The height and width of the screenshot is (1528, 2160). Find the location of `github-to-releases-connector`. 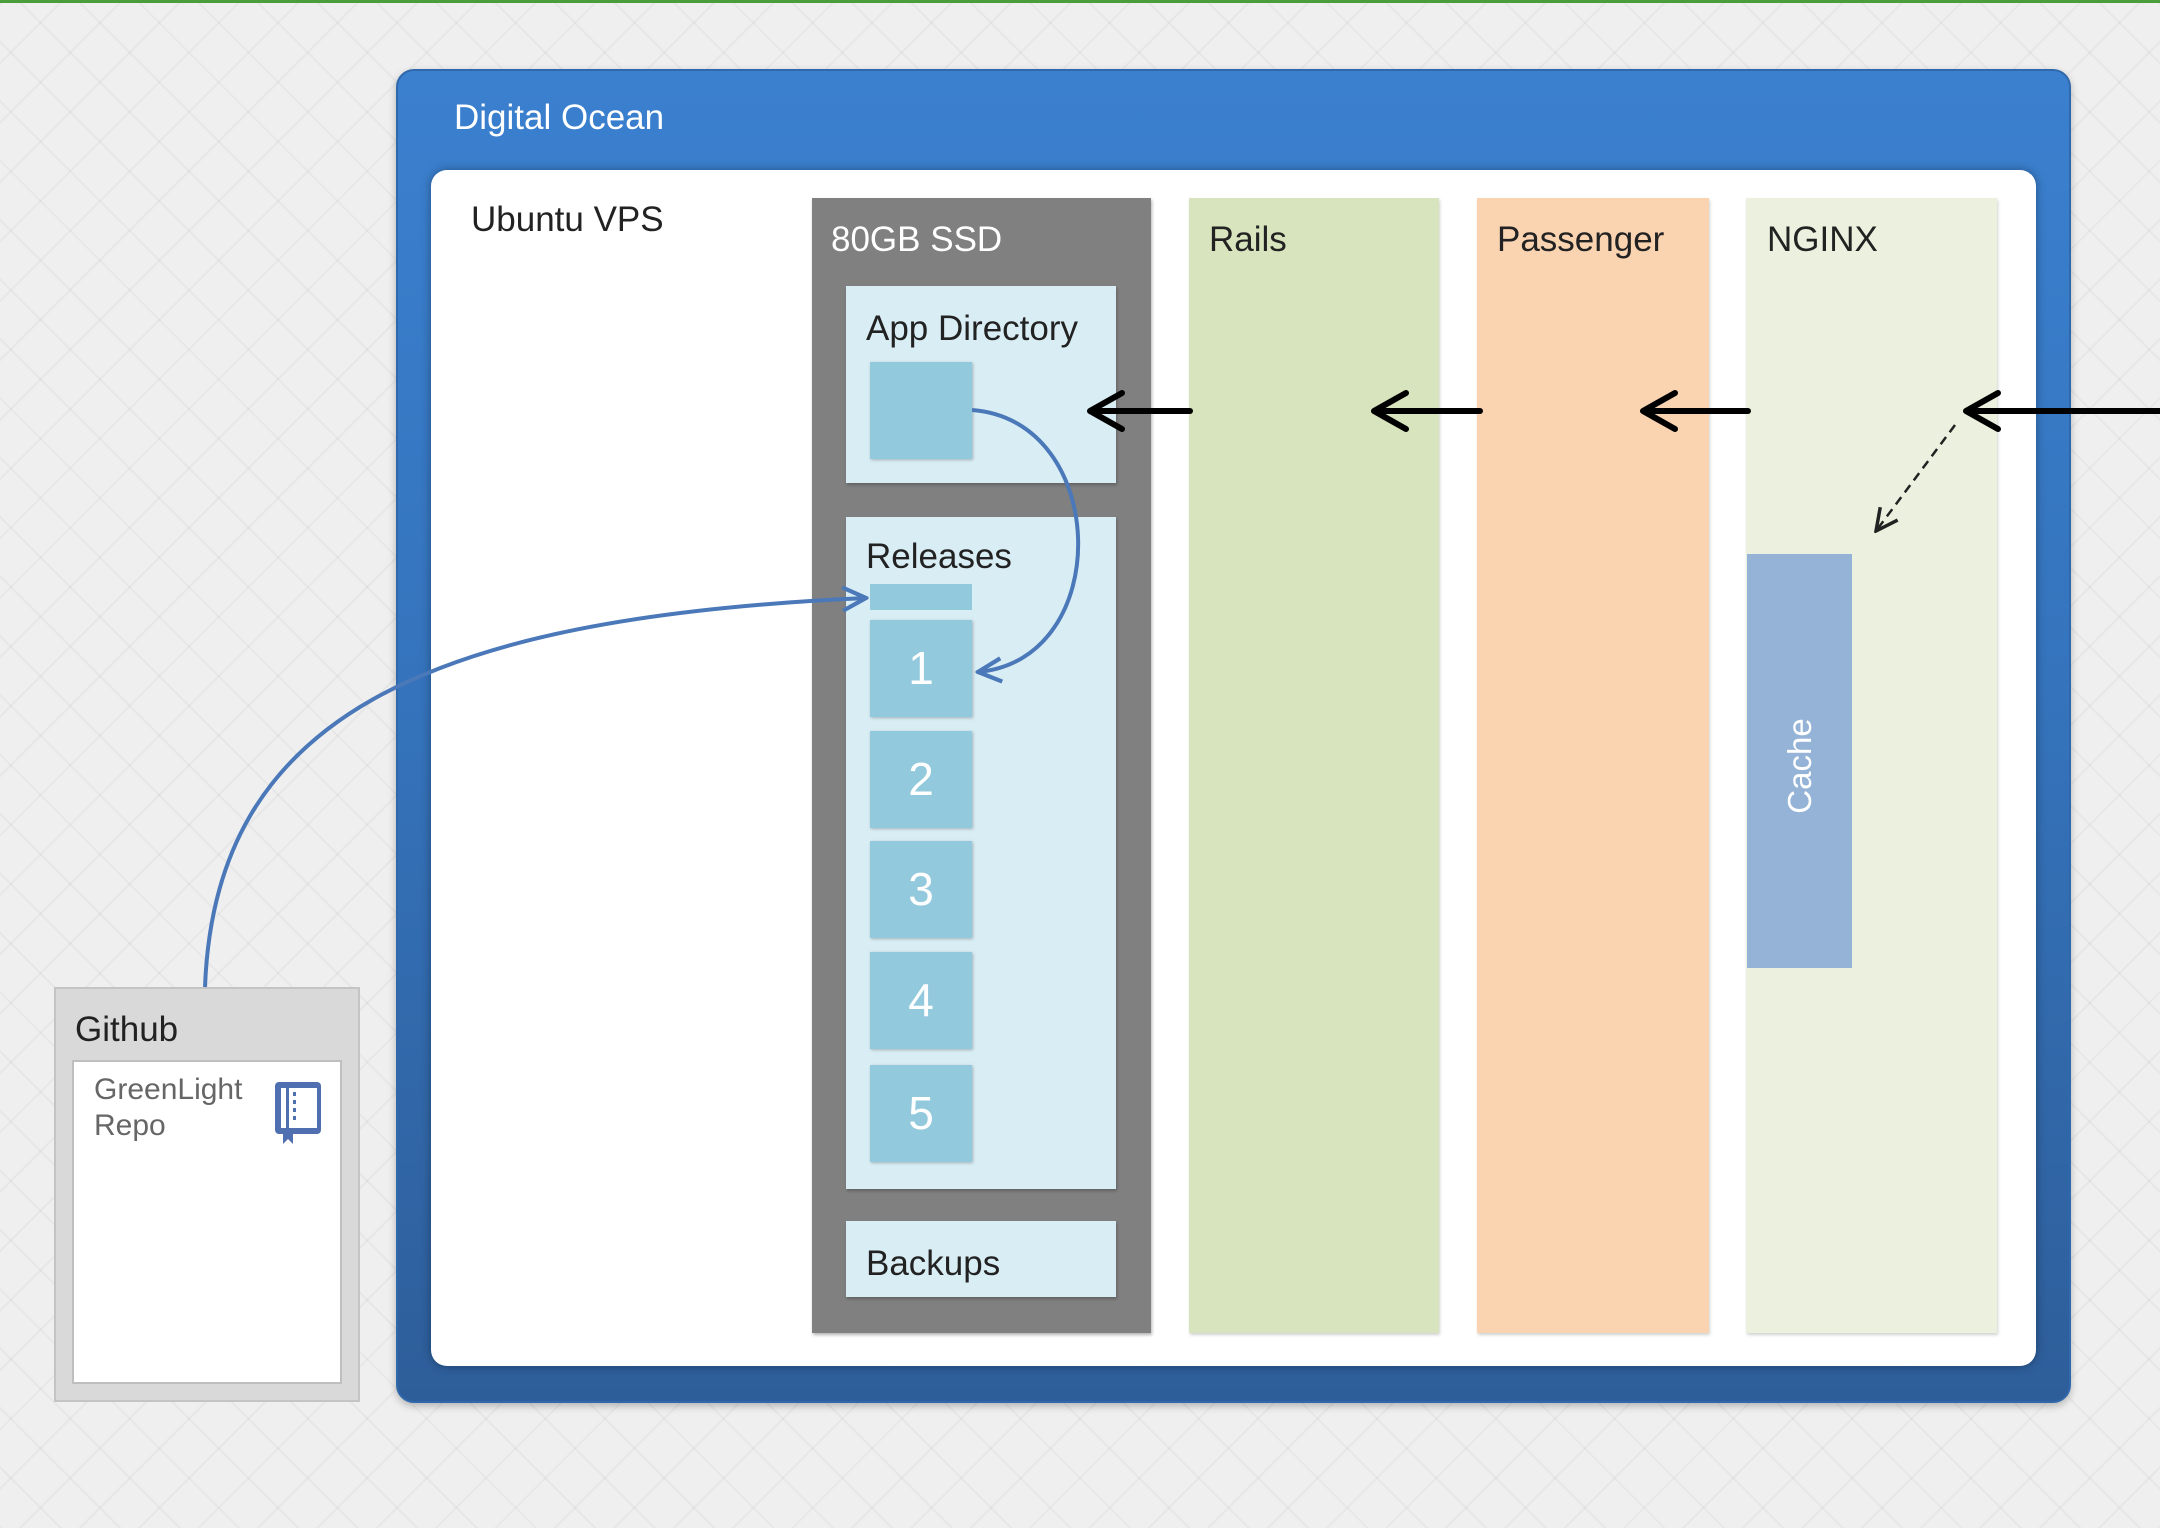

github-to-releases-connector is located at coordinates (534, 793).